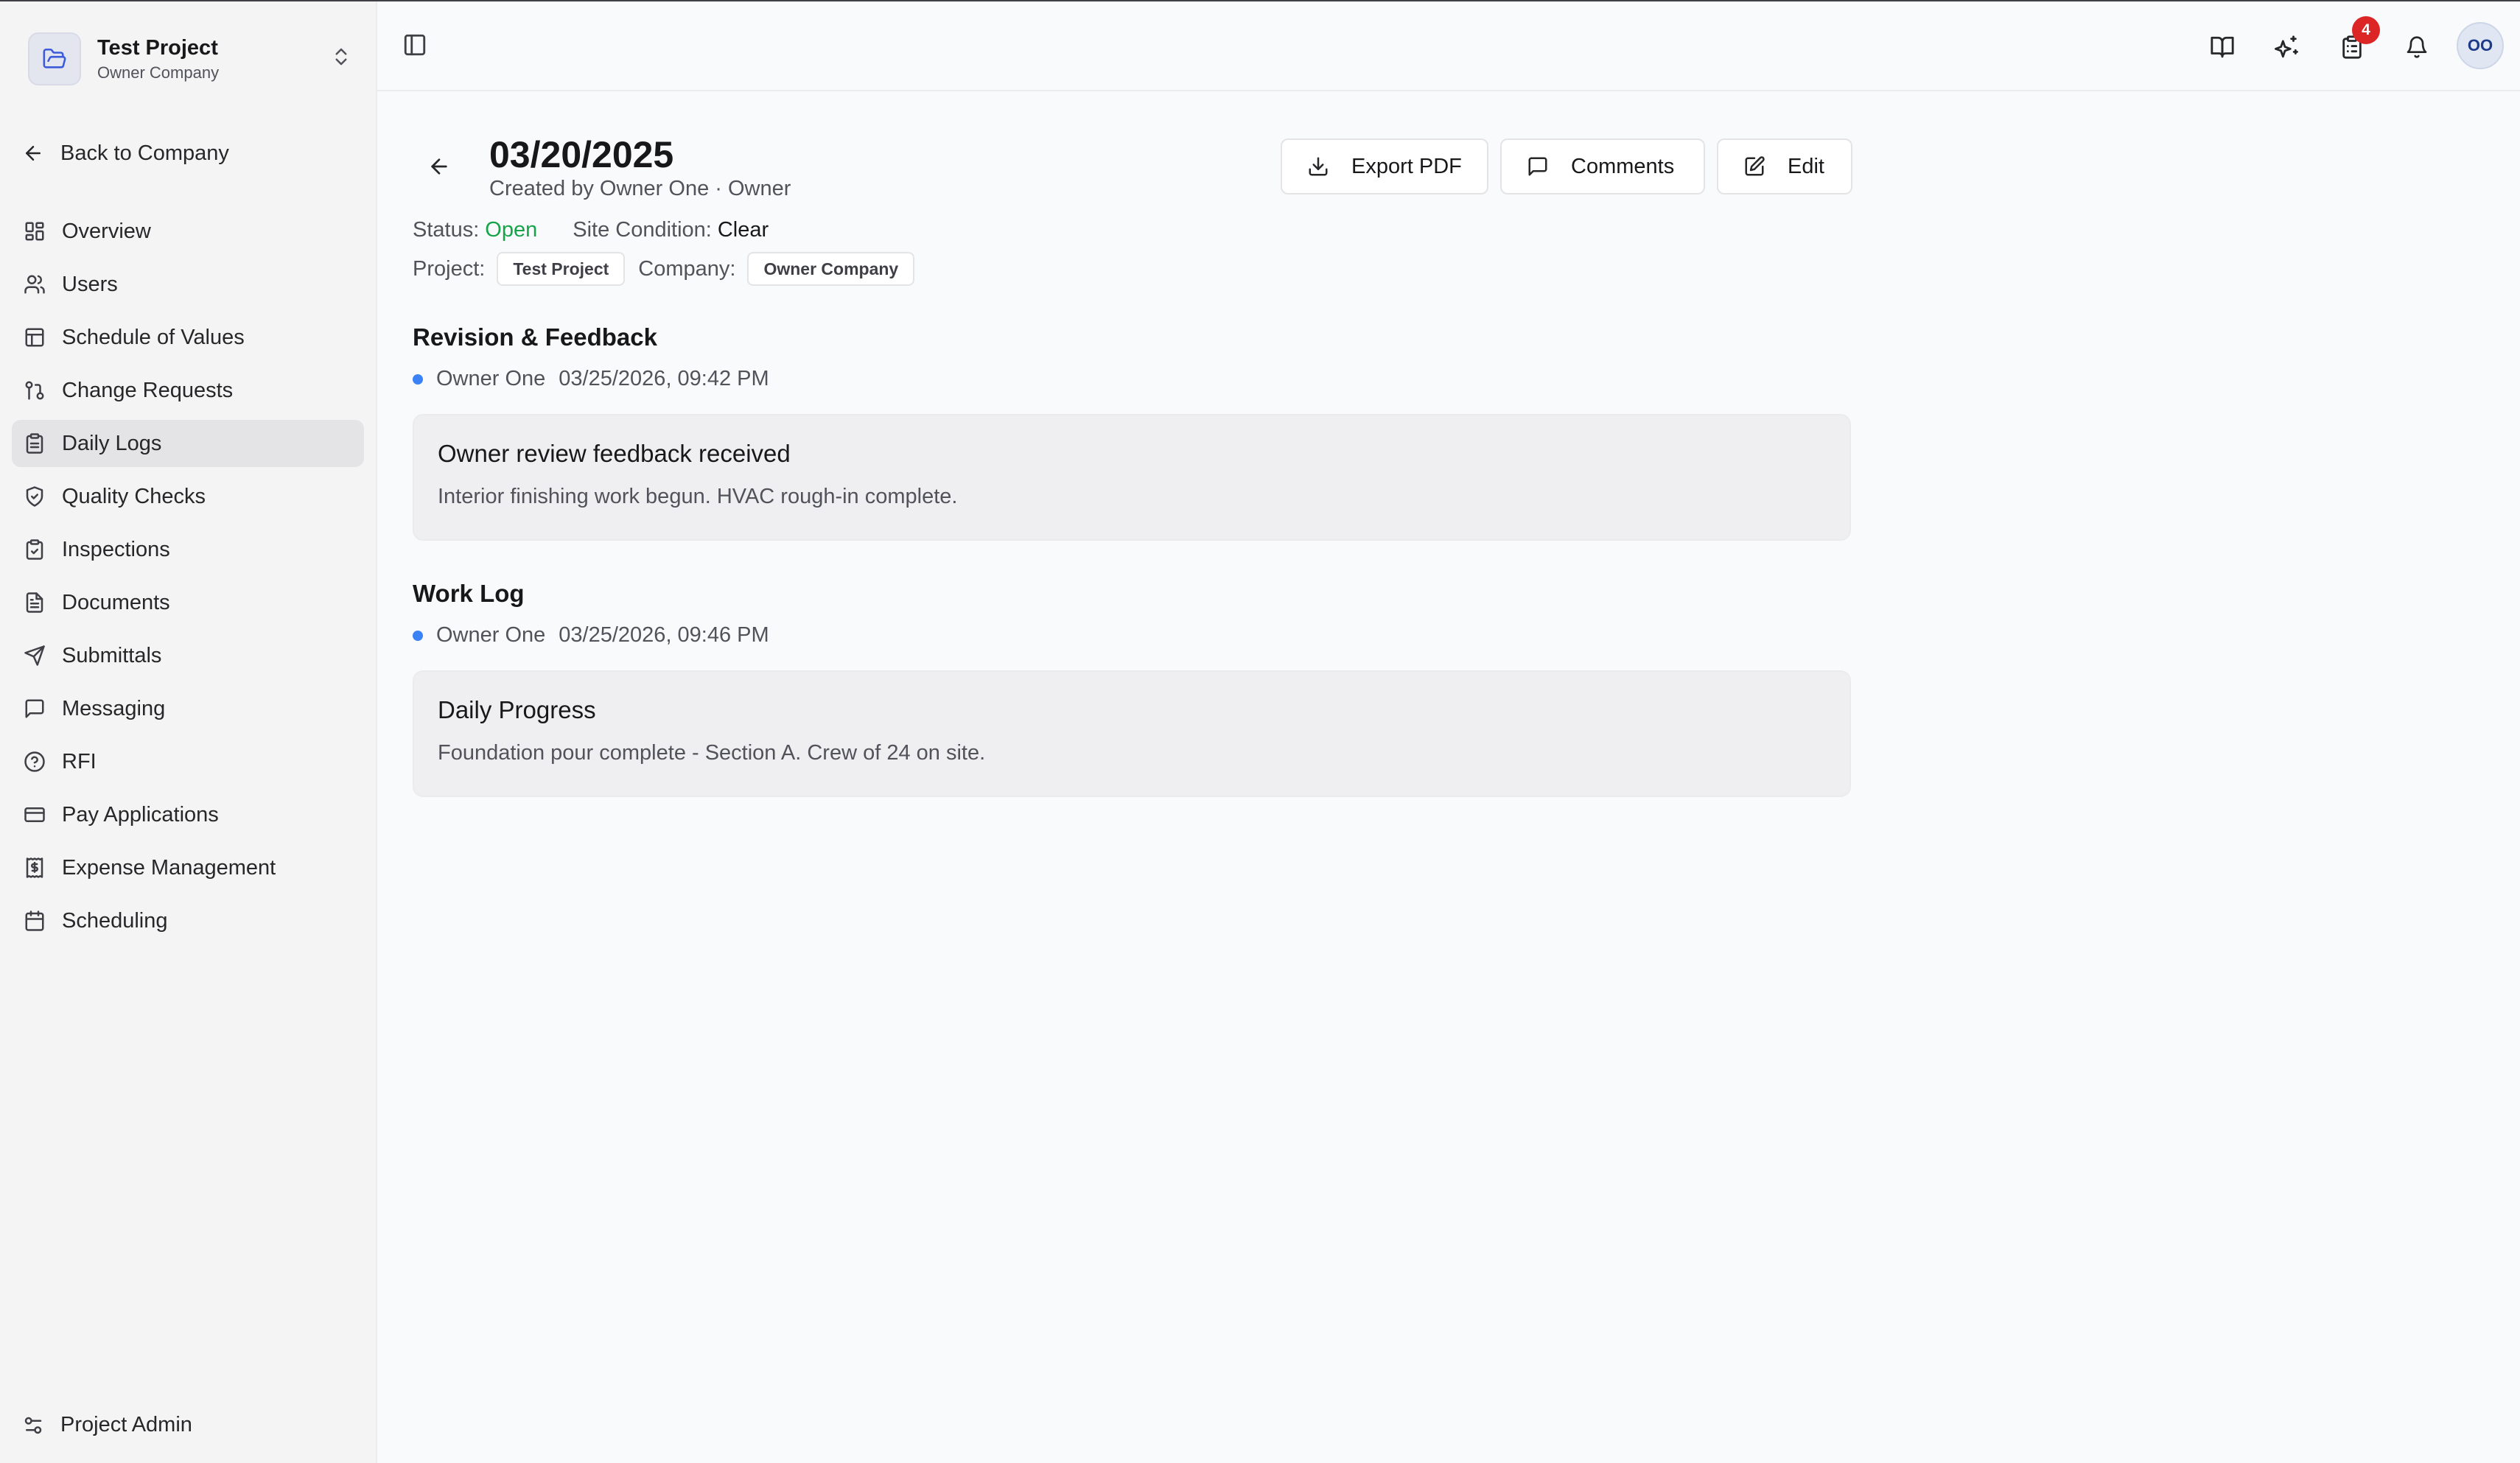 The image size is (2520, 1463). Describe the element at coordinates (1318, 166) in the screenshot. I see `download-icon` at that location.